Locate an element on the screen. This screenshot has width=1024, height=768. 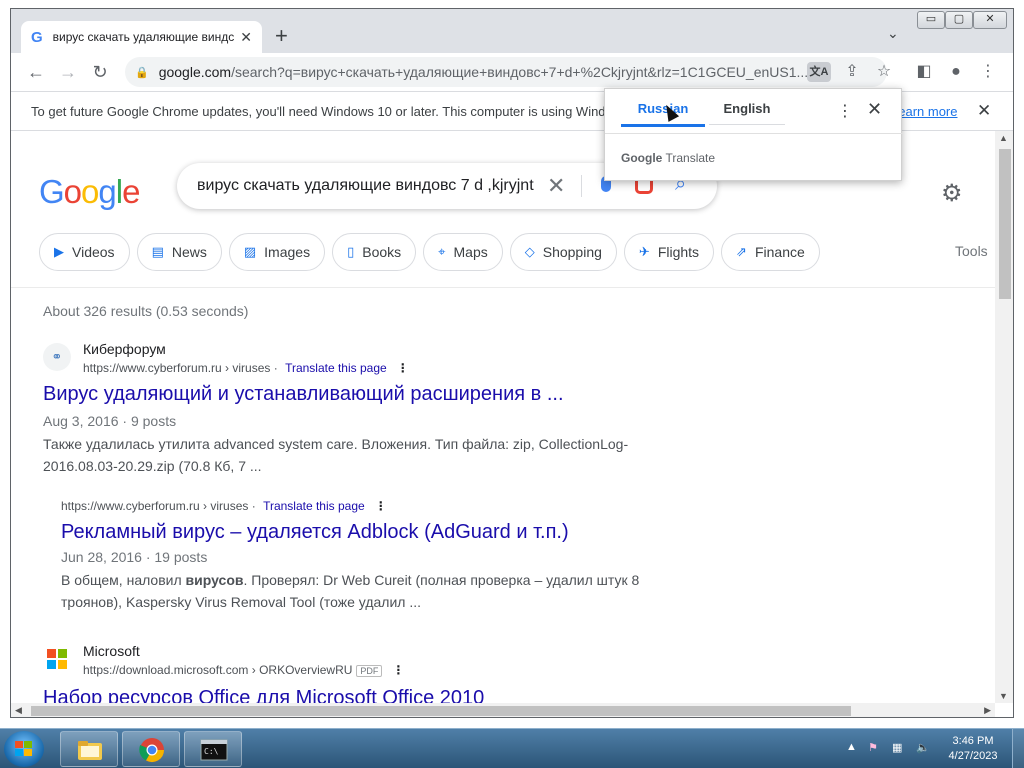
horizontal-scrollbar: ◀ ▶ is located at coordinates (503, 710).